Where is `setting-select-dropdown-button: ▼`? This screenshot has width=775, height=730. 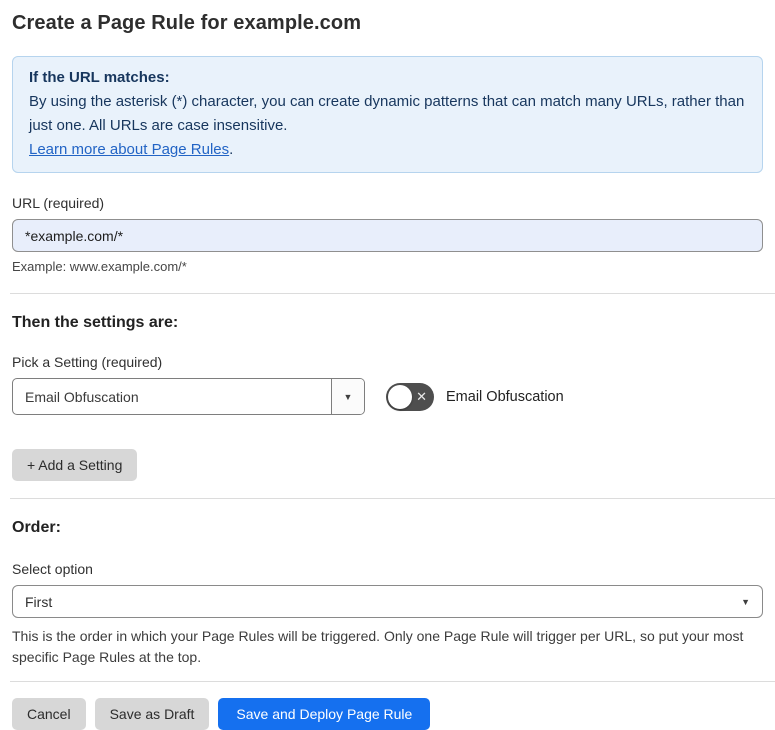
setting-select-dropdown-button: ▼ is located at coordinates (347, 396).